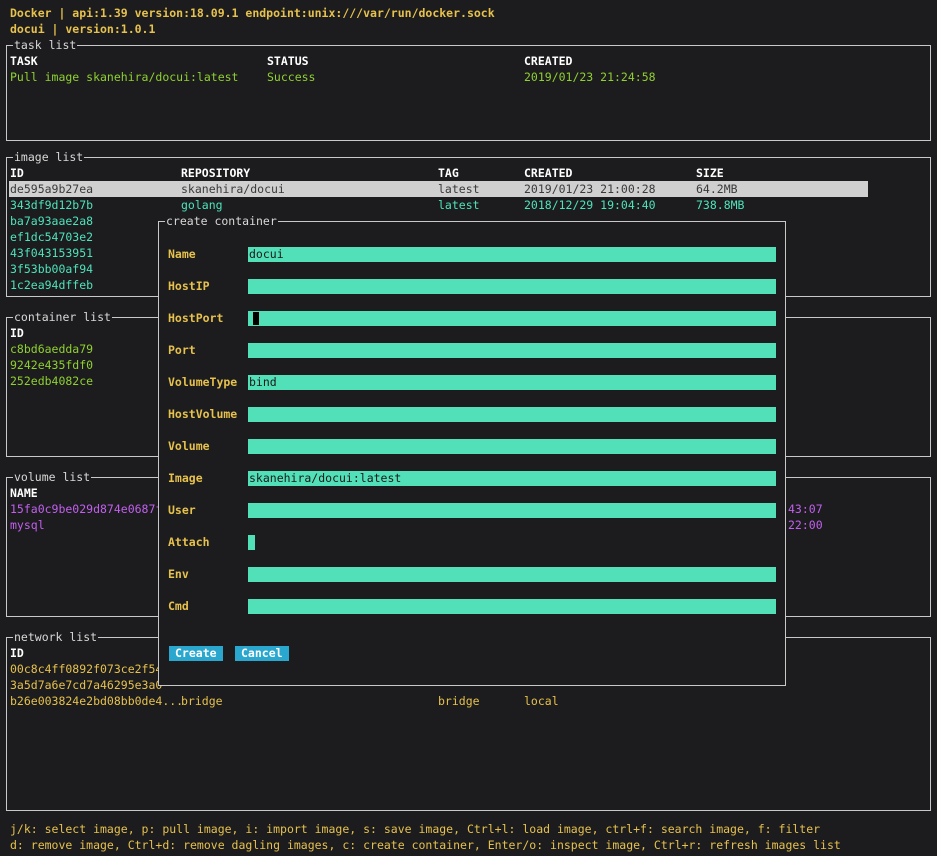 This screenshot has height=856, width=937. What do you see at coordinates (86, 685) in the screenshot?
I see `network-id: 3a5d7a6e7cd7a46295e3a0` at bounding box center [86, 685].